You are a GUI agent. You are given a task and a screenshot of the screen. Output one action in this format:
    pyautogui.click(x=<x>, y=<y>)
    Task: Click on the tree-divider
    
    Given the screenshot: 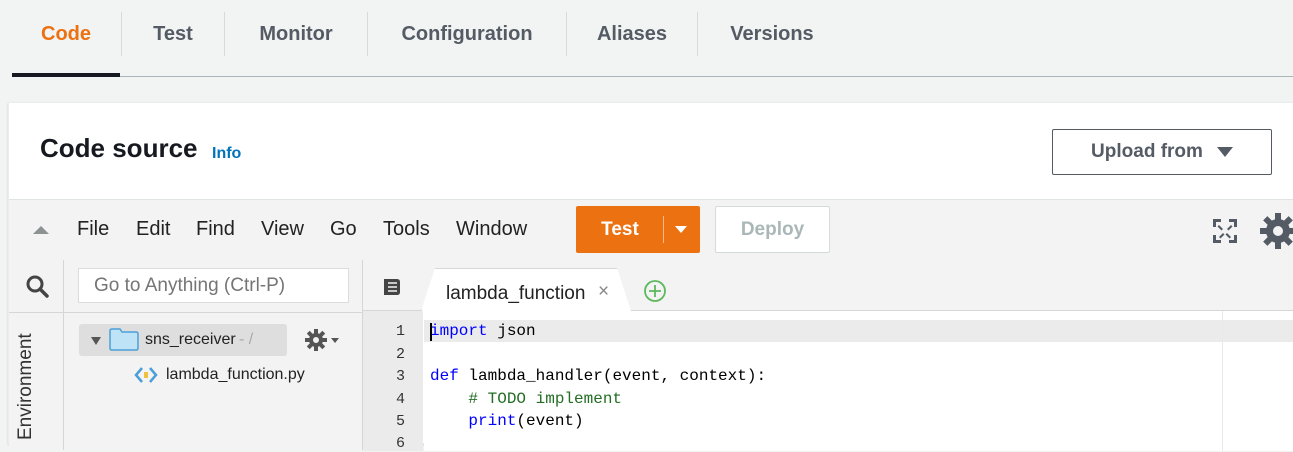 What is the action you would take?
    pyautogui.click(x=213, y=312)
    